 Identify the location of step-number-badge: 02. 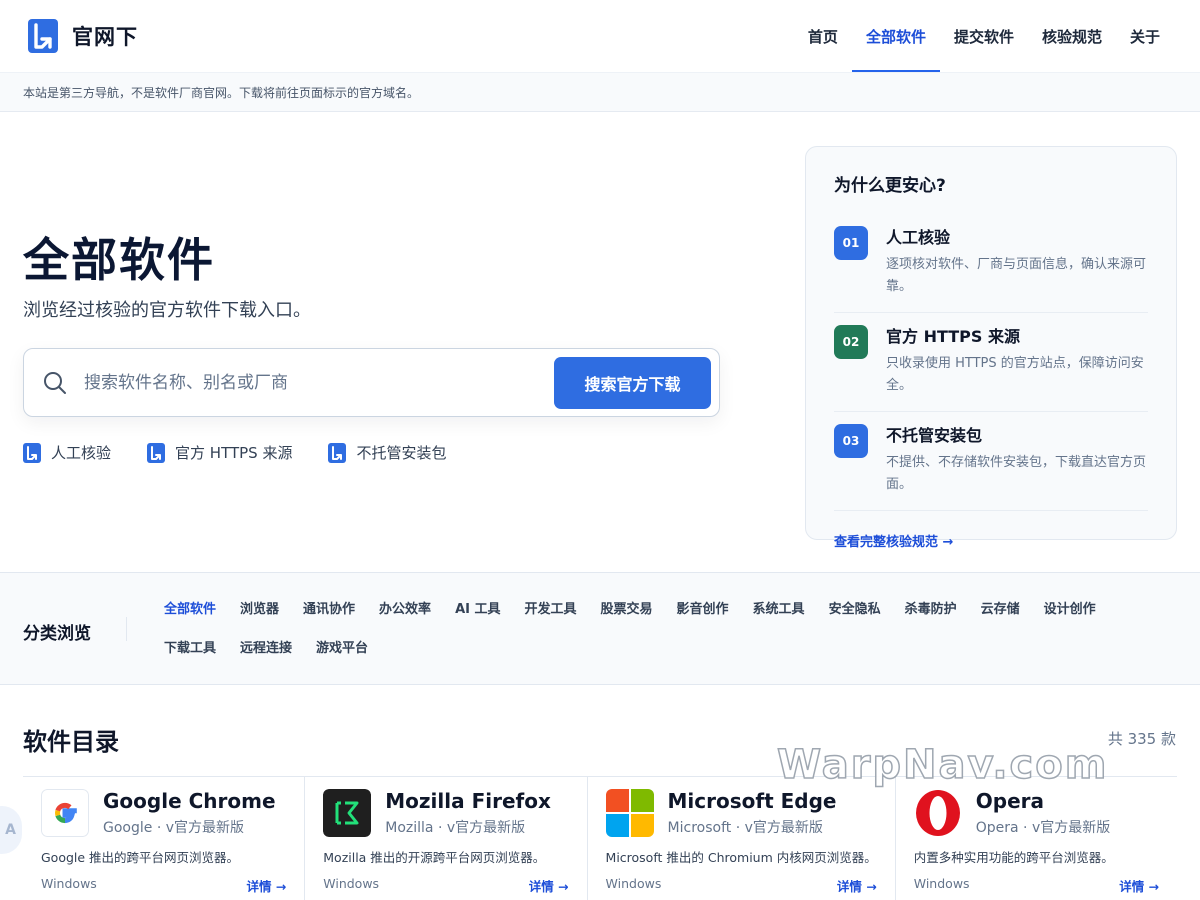
(851, 342).